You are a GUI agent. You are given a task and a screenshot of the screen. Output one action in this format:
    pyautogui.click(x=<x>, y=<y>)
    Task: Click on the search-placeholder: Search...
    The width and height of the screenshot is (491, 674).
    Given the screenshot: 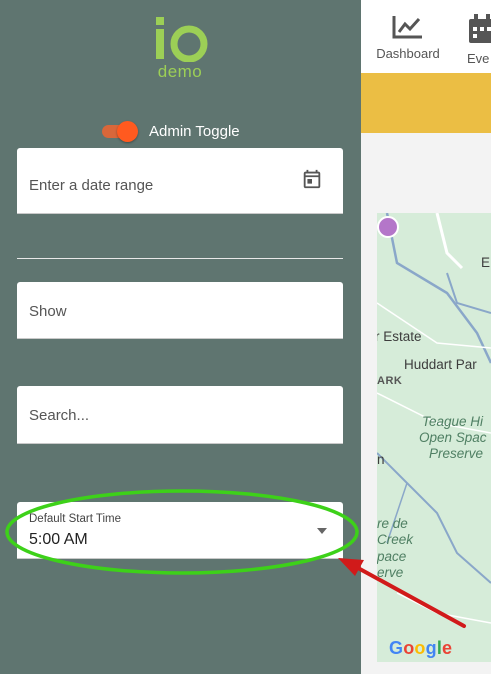 What is the action you would take?
    pyautogui.click(x=59, y=415)
    